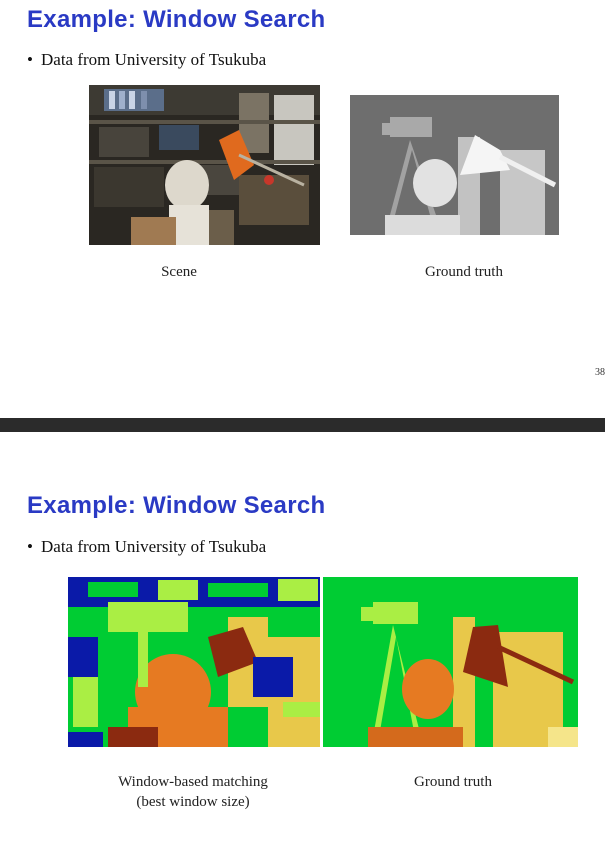 This screenshot has height=845, width=605. I want to click on ground-truth-grayscale-image, so click(454, 165).